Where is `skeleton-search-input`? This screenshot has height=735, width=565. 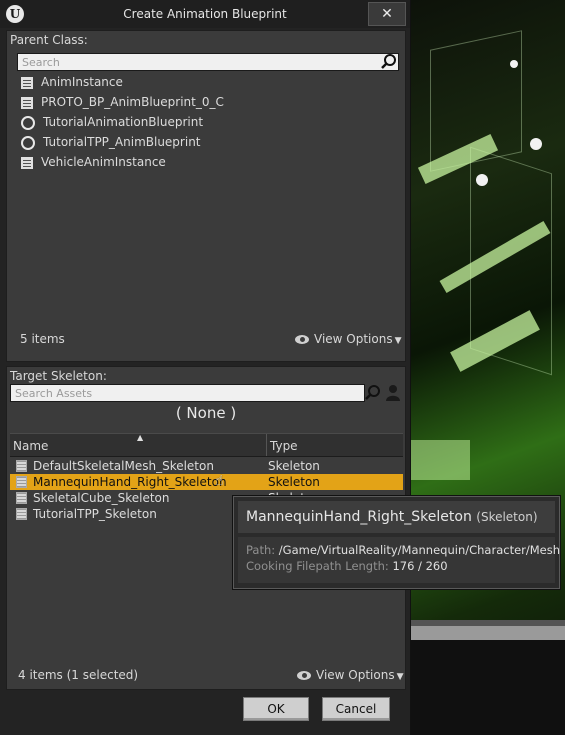 skeleton-search-input is located at coordinates (189, 393).